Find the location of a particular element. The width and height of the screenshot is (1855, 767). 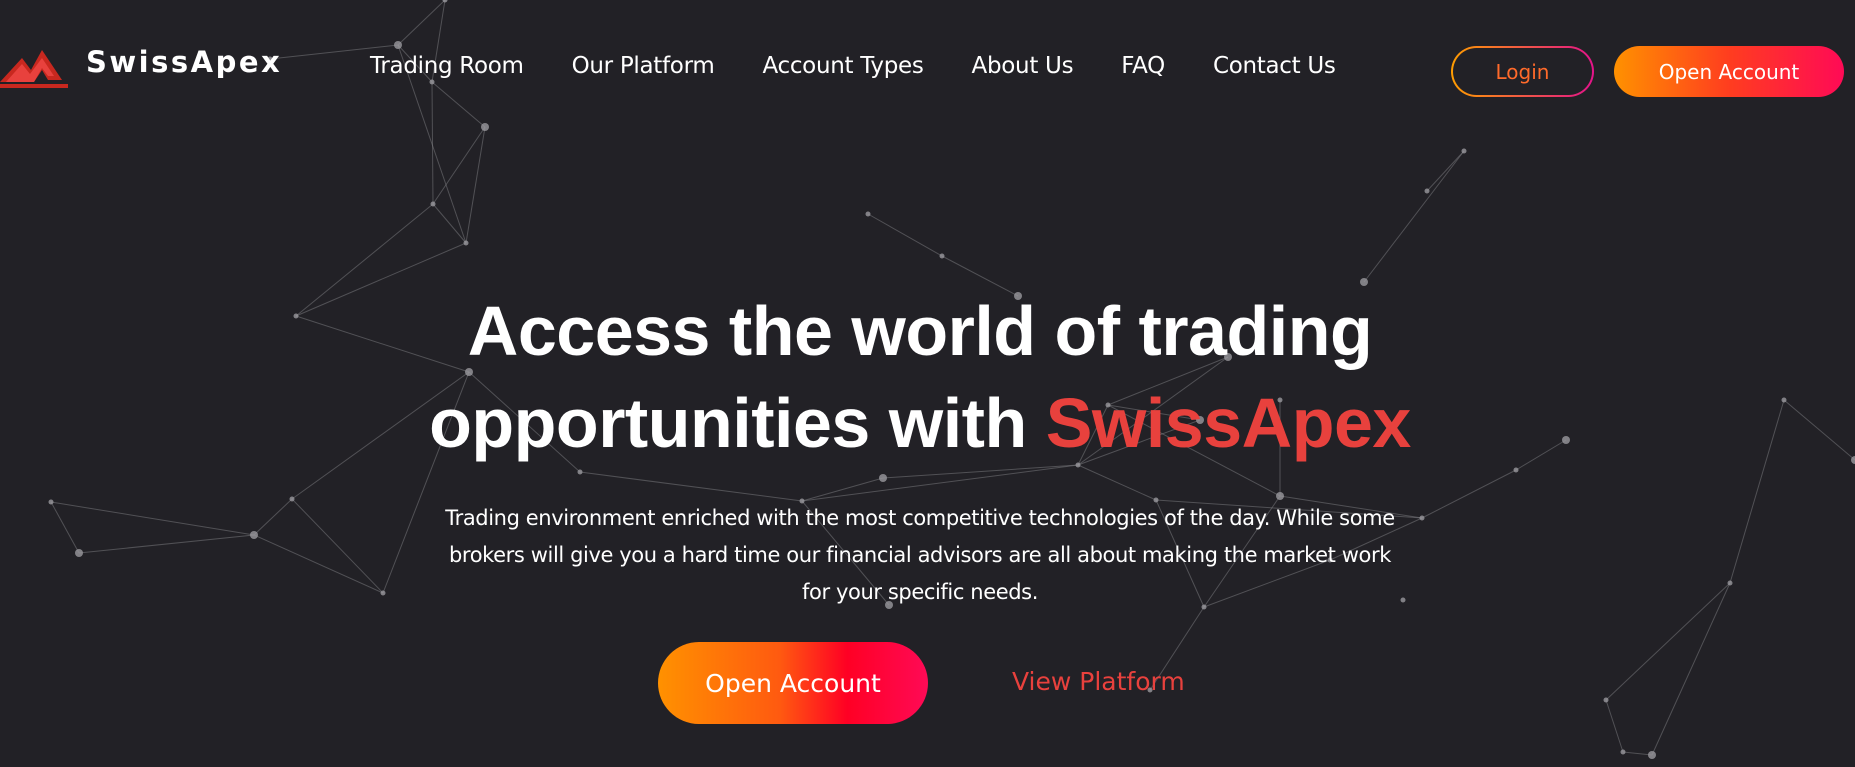

hero-title-line1: Access the world of trading is located at coordinates (920, 331).